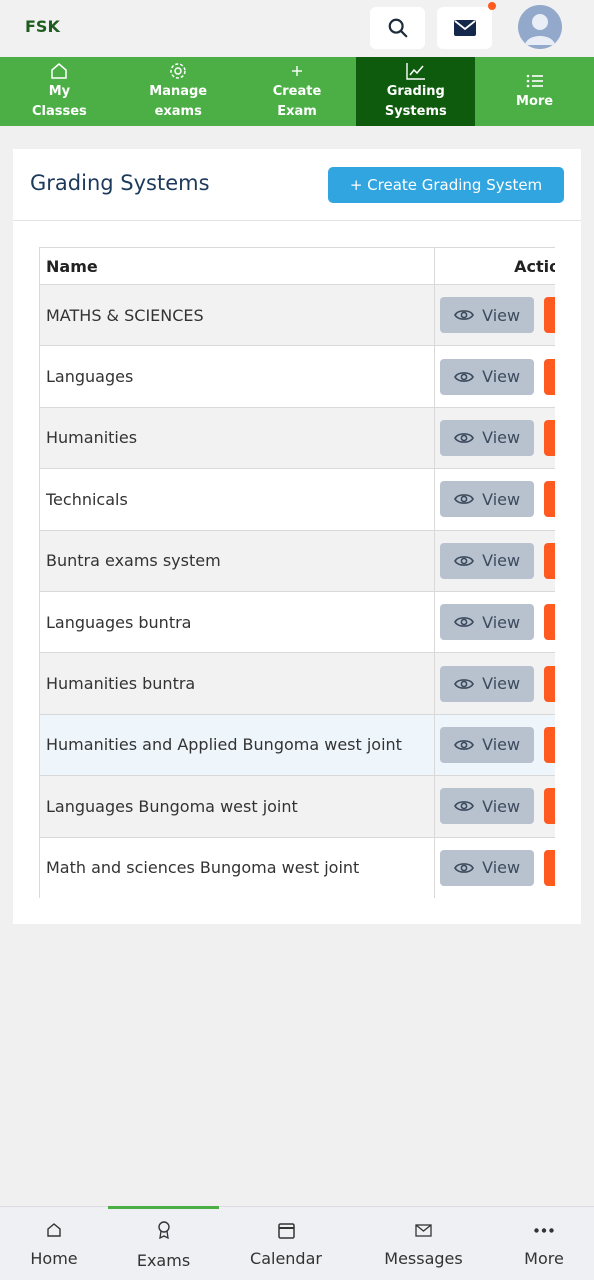  I want to click on plus-icon, so click(296, 70).